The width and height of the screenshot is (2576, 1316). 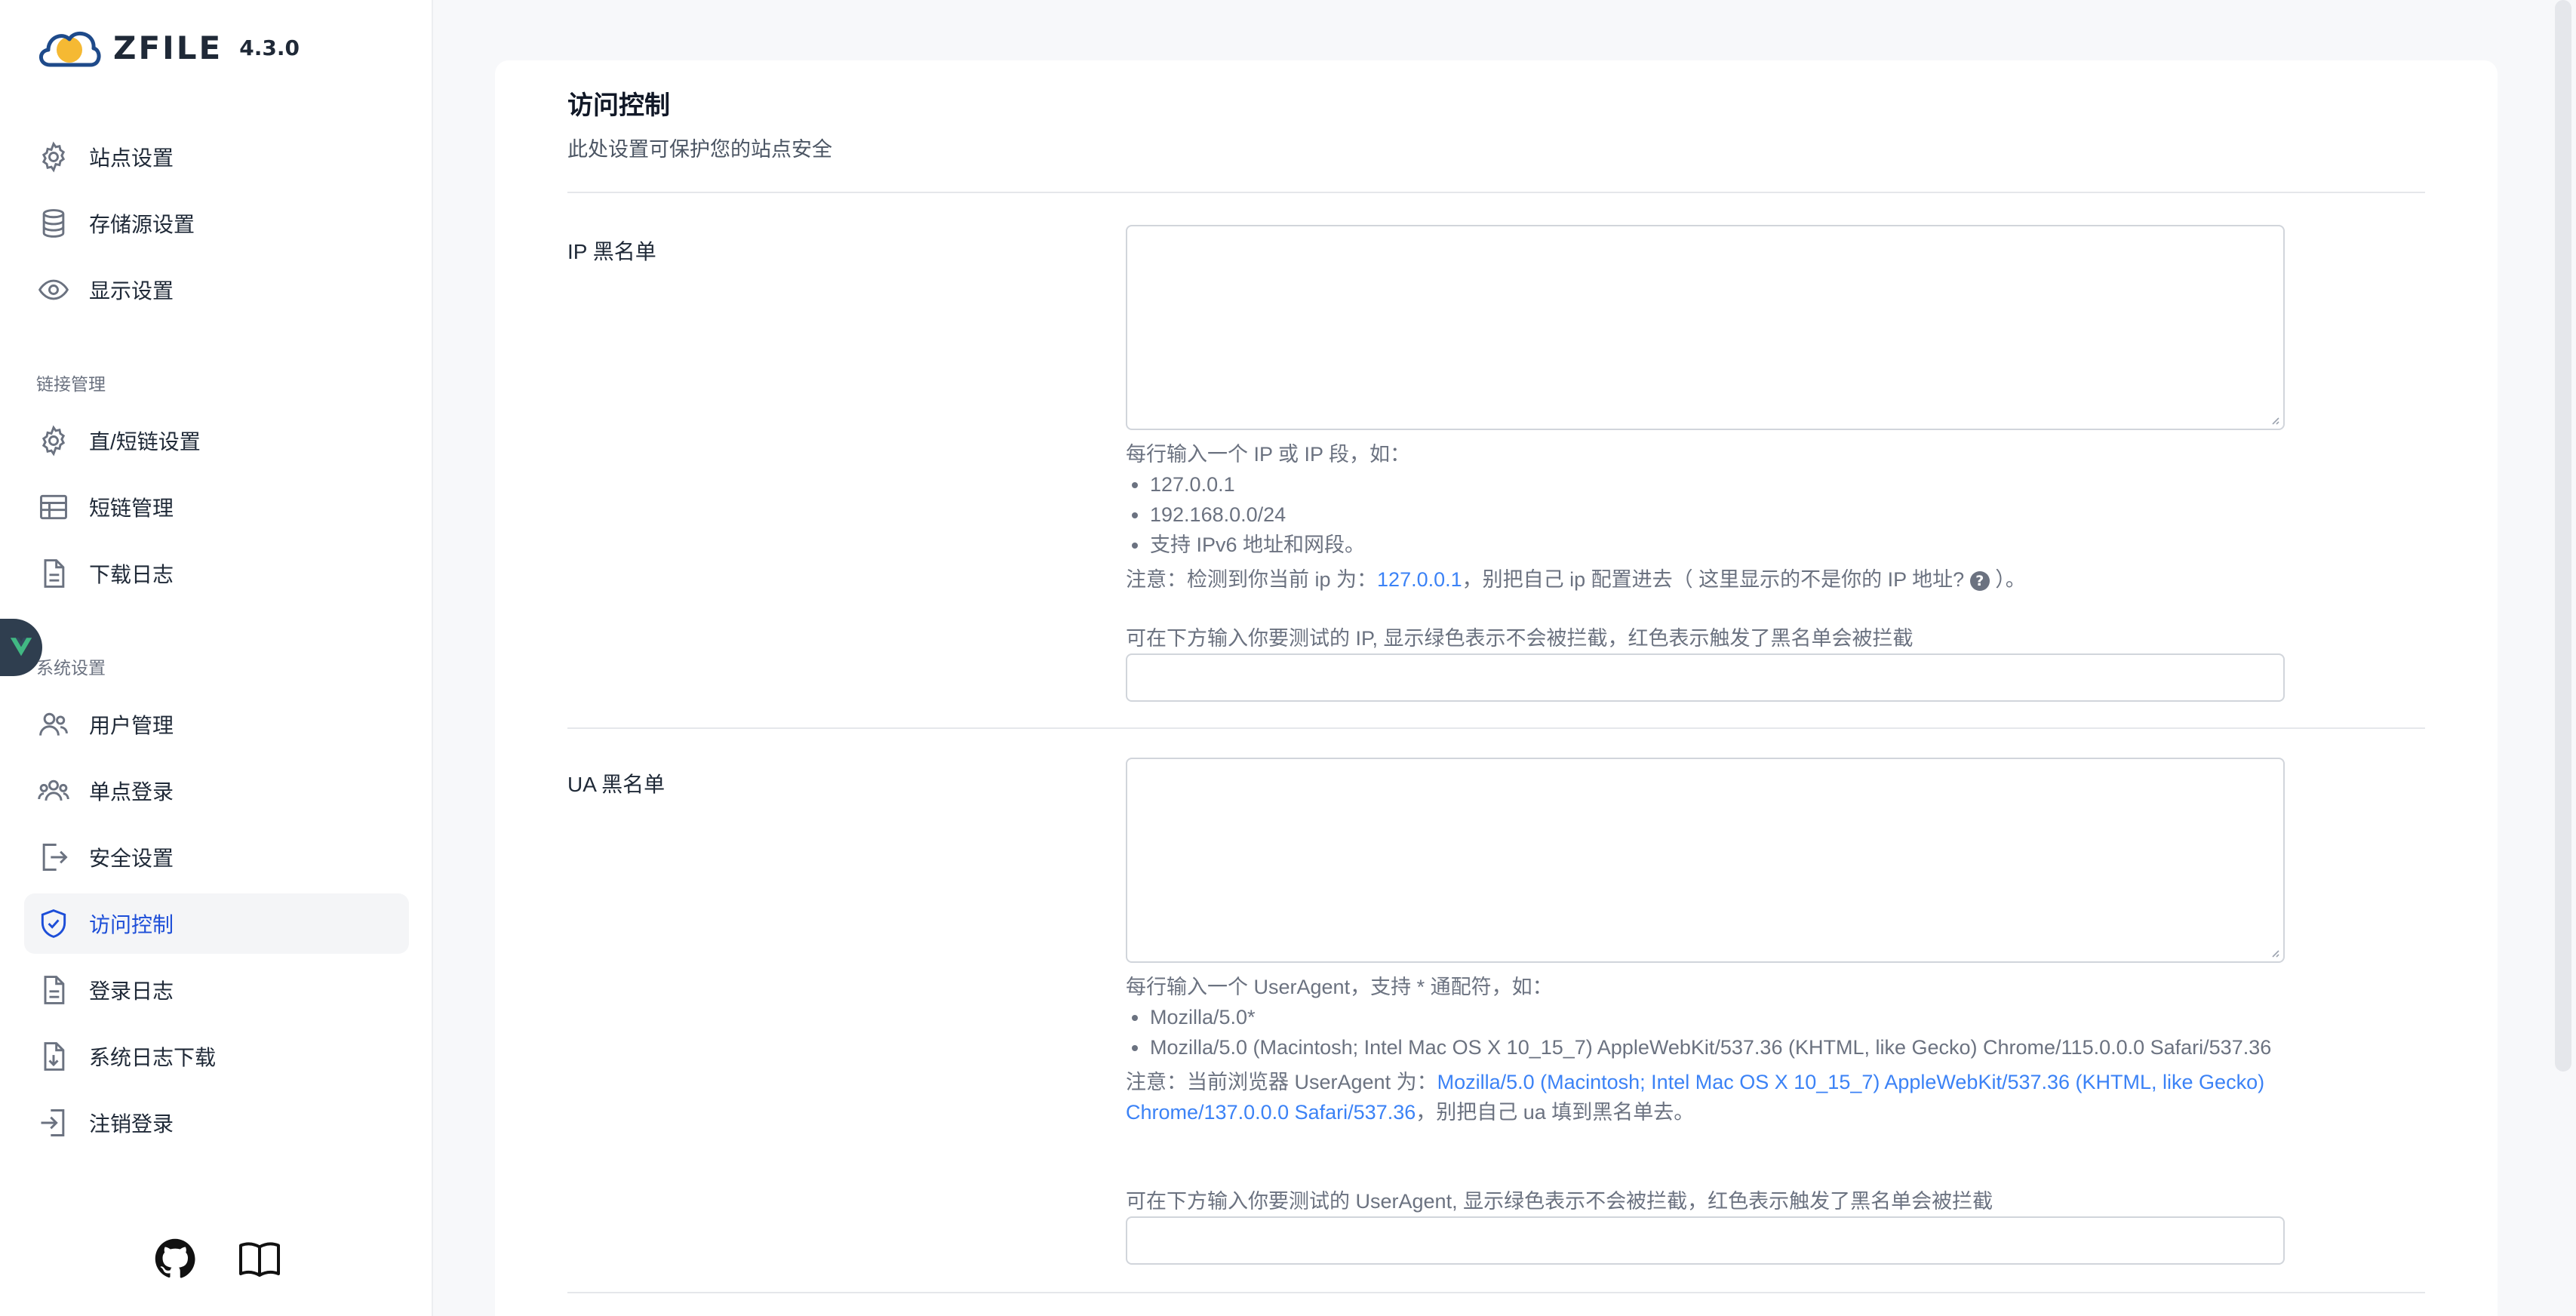 What do you see at coordinates (616, 784) in the screenshot?
I see `ua-blacklist-label: UA 黑名单` at bounding box center [616, 784].